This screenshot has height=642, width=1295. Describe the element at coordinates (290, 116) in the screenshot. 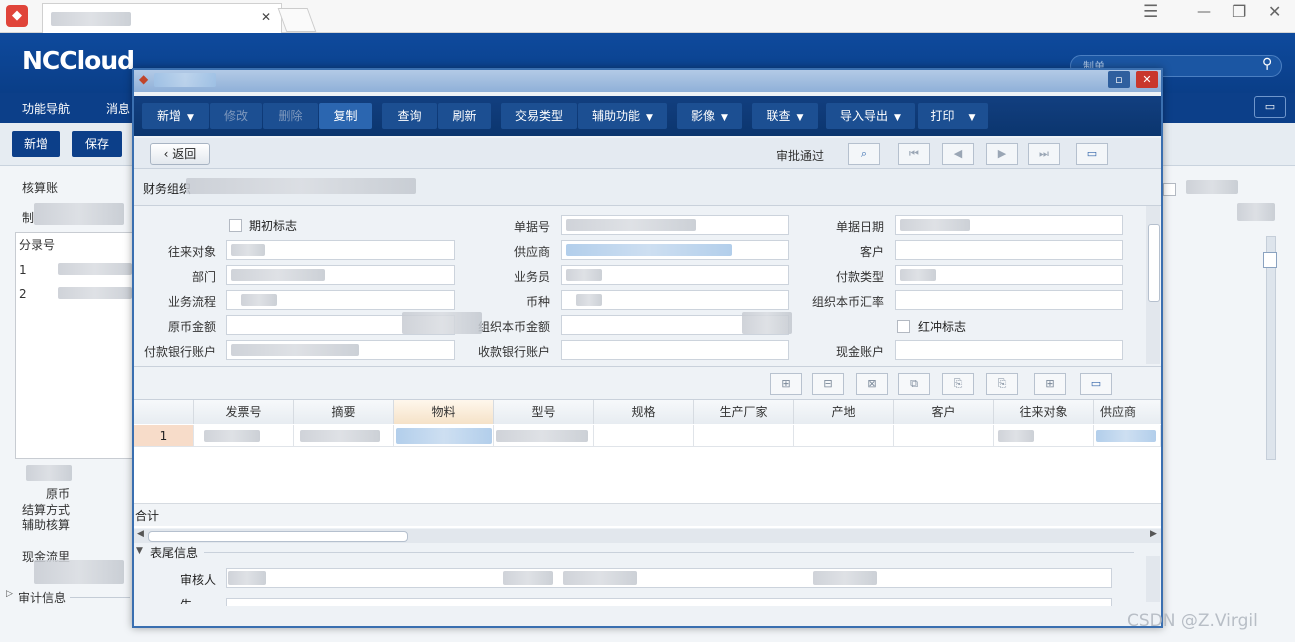

I see `tb-delete-button: 删除` at that location.